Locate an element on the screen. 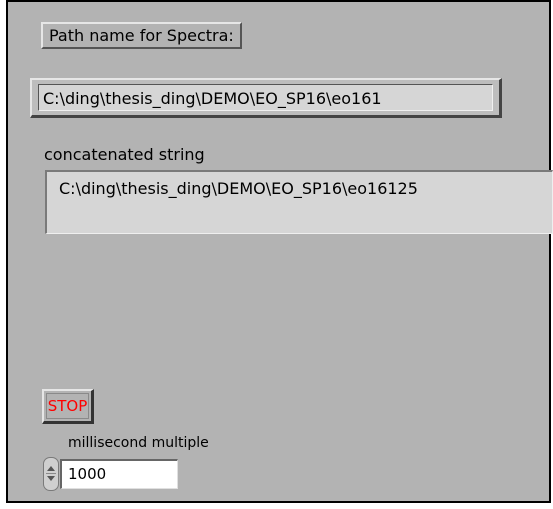 Image resolution: width=553 pixels, height=509 pixels. millisecond-multiple-input: 1000 is located at coordinates (119, 474).